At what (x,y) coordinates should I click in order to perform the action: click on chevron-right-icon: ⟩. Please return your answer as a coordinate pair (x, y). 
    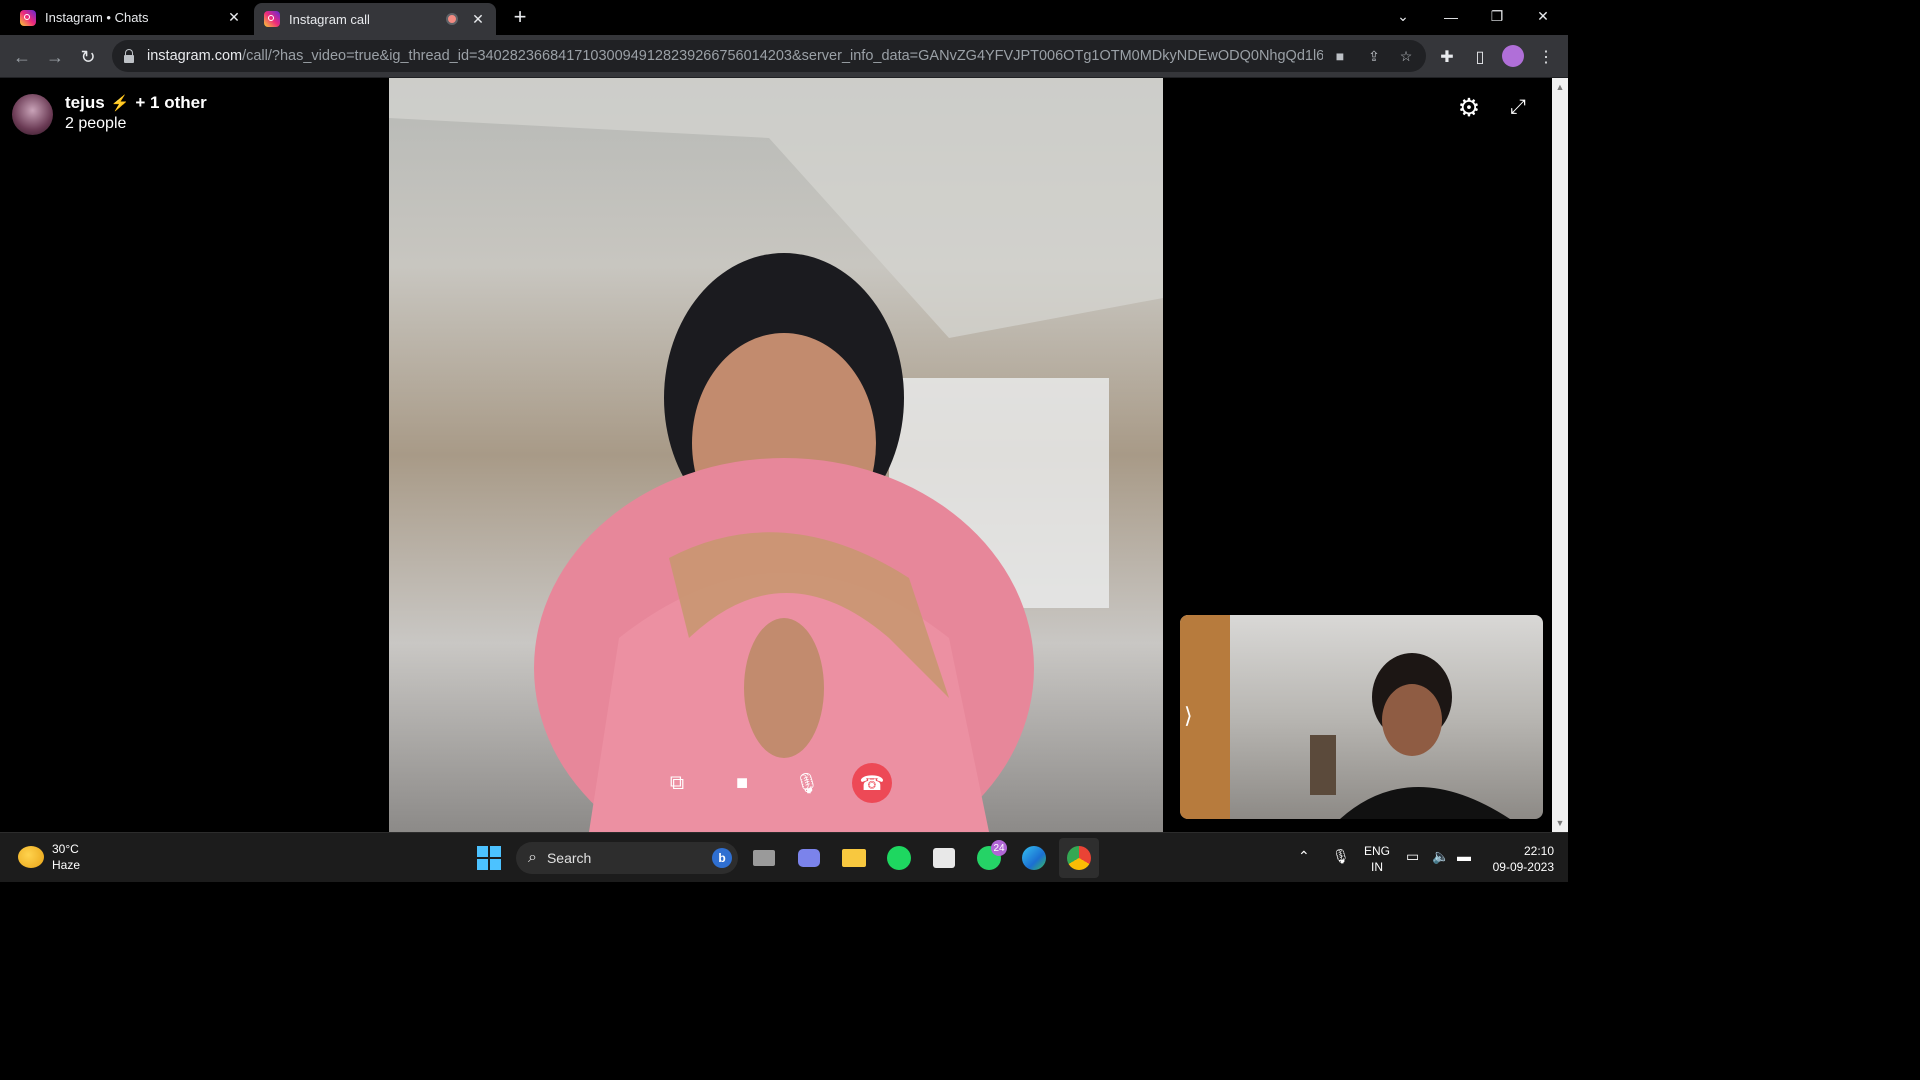
    Looking at the image, I should click on (1188, 716).